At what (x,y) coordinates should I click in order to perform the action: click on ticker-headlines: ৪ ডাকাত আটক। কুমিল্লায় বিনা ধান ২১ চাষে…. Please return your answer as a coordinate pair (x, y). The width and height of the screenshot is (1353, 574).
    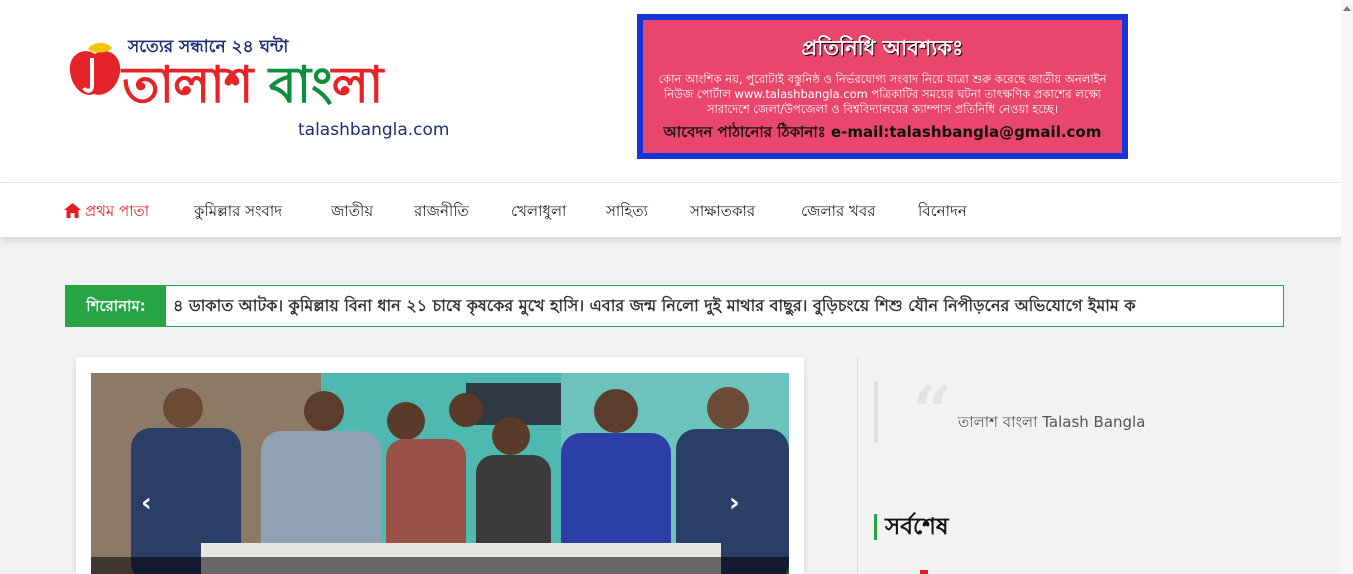
    Looking at the image, I should click on (654, 306).